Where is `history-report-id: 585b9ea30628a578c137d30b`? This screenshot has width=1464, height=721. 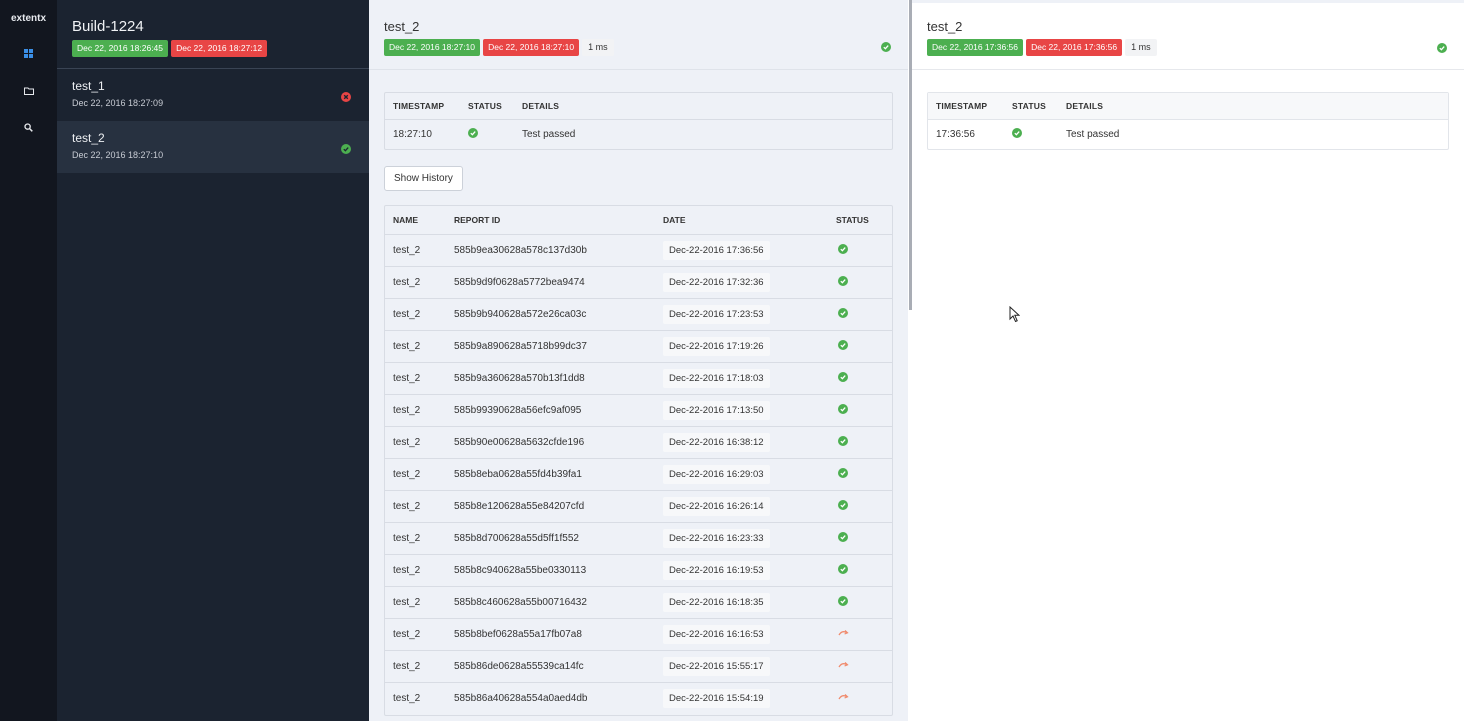 history-report-id: 585b9ea30628a578c137d30b is located at coordinates (550, 250).